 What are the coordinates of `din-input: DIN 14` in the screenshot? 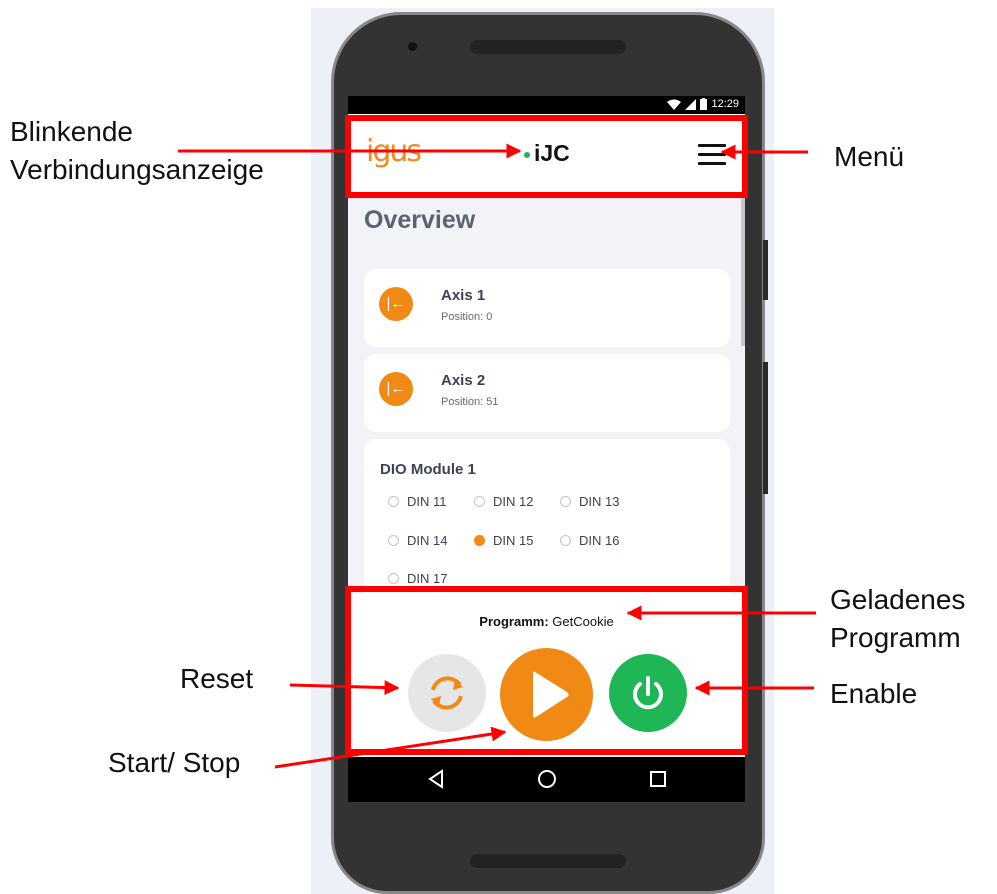 It's located at (417, 540).